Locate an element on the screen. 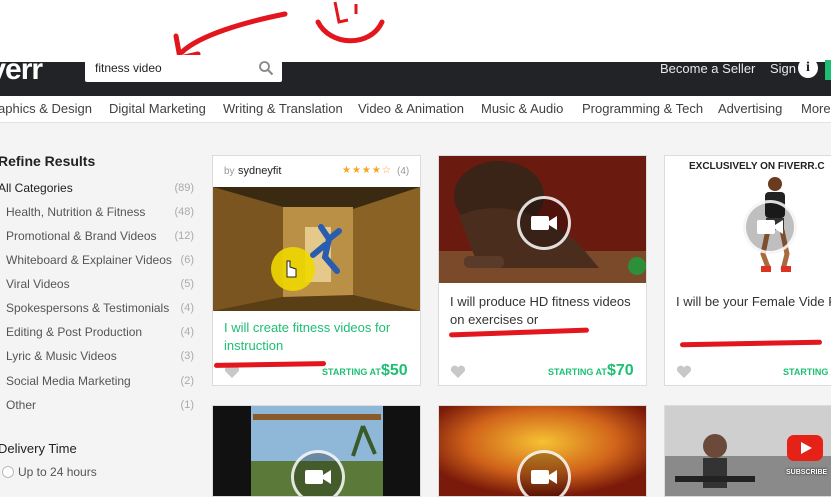  annotation-area is located at coordinates (415, 31).